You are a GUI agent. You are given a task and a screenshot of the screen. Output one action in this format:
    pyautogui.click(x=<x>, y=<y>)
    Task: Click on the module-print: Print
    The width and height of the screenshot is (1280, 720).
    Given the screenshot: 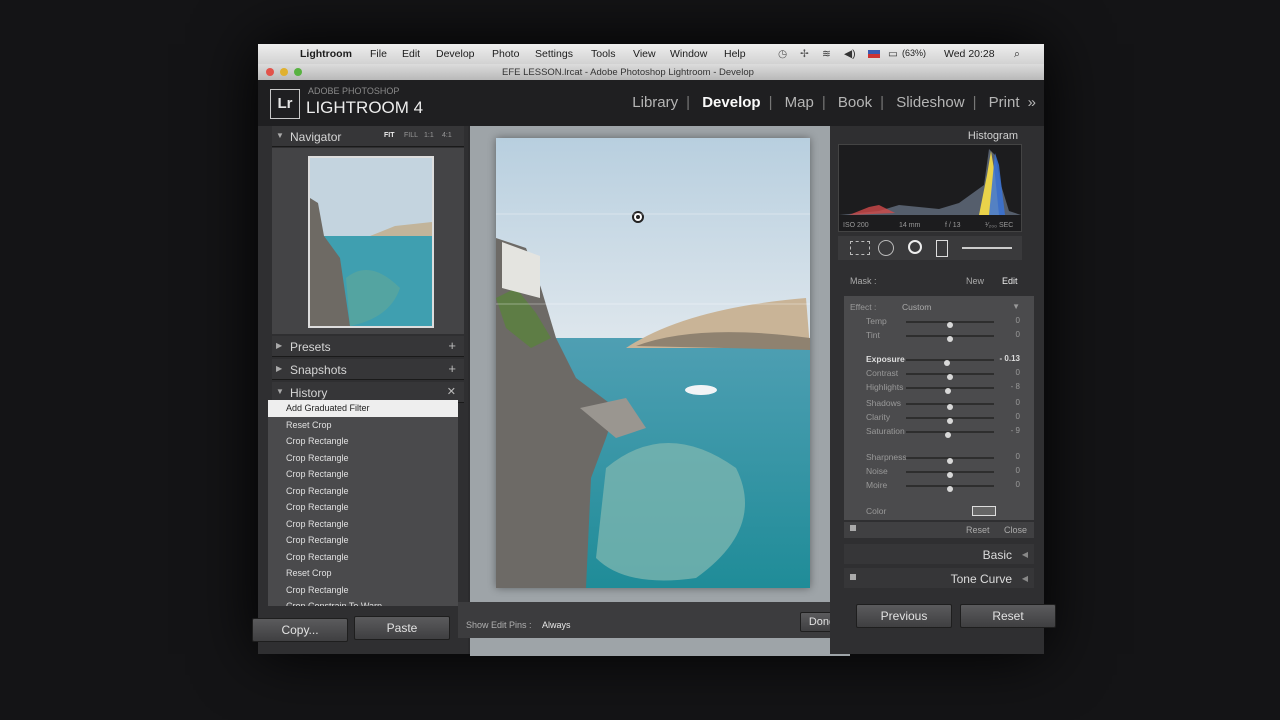 What is the action you would take?
    pyautogui.click(x=1004, y=102)
    